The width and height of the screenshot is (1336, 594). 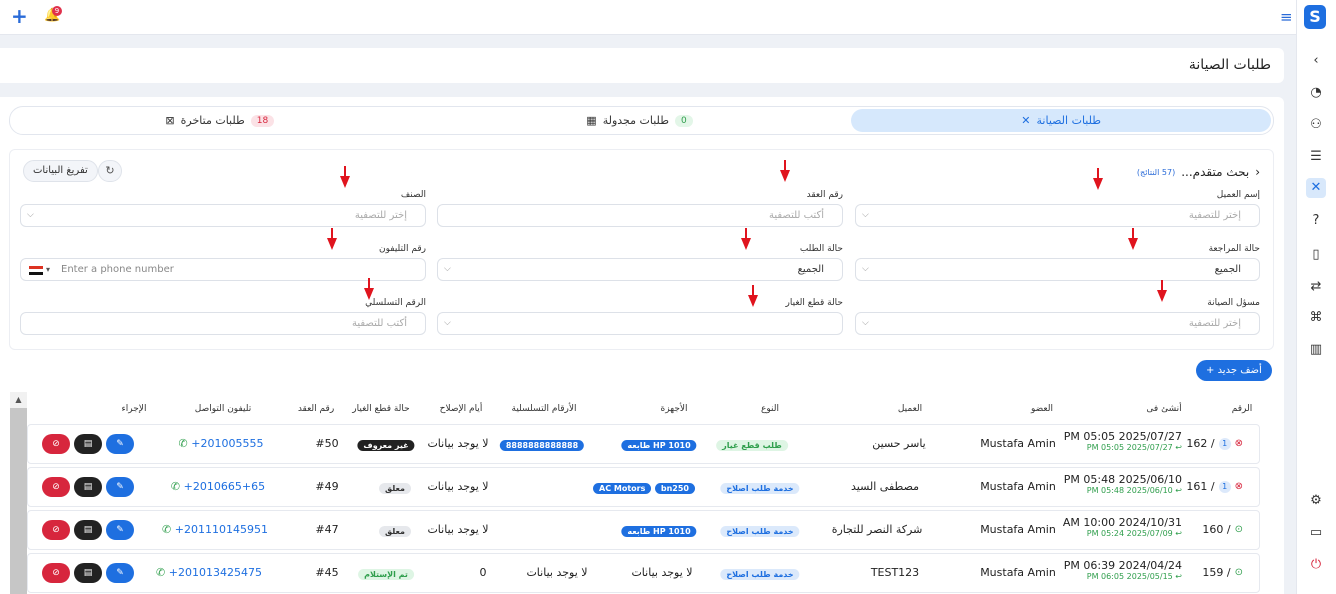 What do you see at coordinates (60, 171) in the screenshot?
I see `export-data-button: تفريغ البيانات` at bounding box center [60, 171].